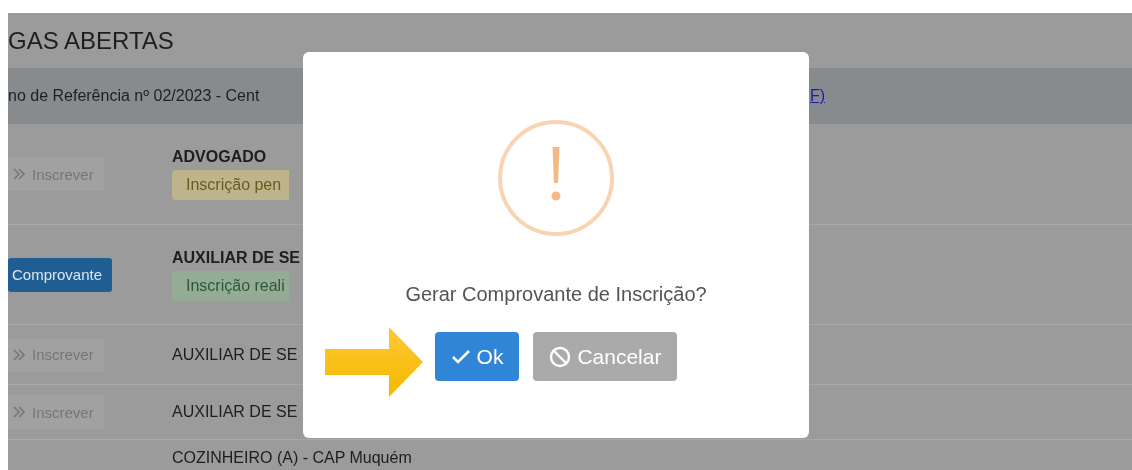  I want to click on status-badge: Inscrição pen, so click(230, 185).